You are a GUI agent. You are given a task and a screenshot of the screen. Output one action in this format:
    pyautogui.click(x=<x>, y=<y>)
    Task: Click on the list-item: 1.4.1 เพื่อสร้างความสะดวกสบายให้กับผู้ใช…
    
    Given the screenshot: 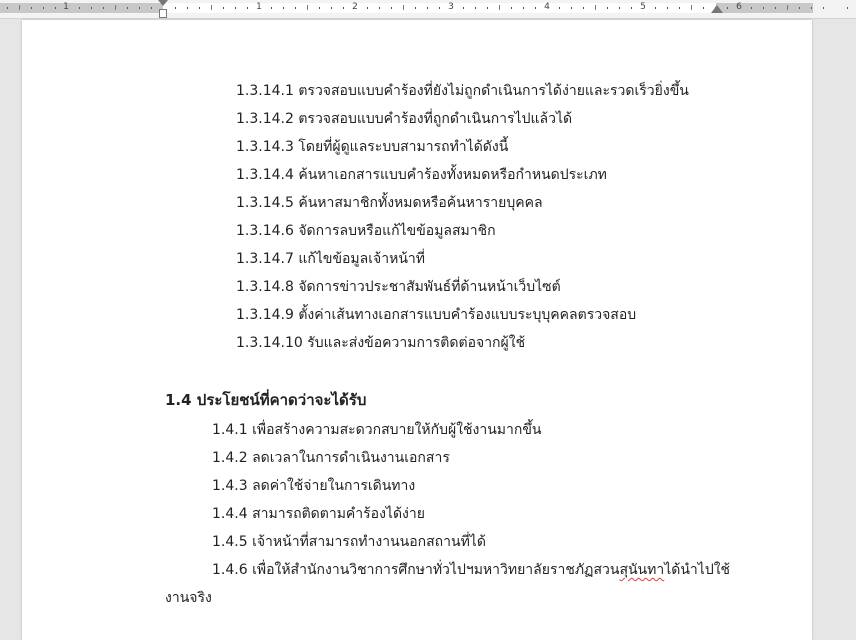 What is the action you would take?
    pyautogui.click(x=377, y=430)
    